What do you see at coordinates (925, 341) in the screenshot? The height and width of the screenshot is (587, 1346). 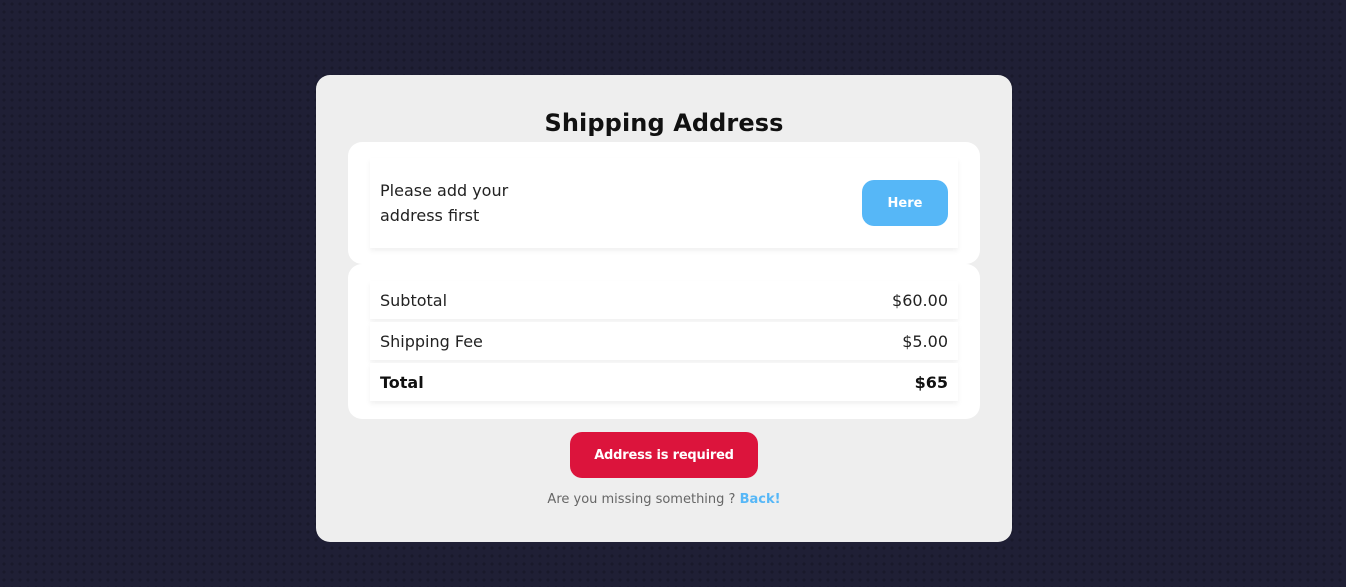 I see `shipping-fee-value: $5.00` at bounding box center [925, 341].